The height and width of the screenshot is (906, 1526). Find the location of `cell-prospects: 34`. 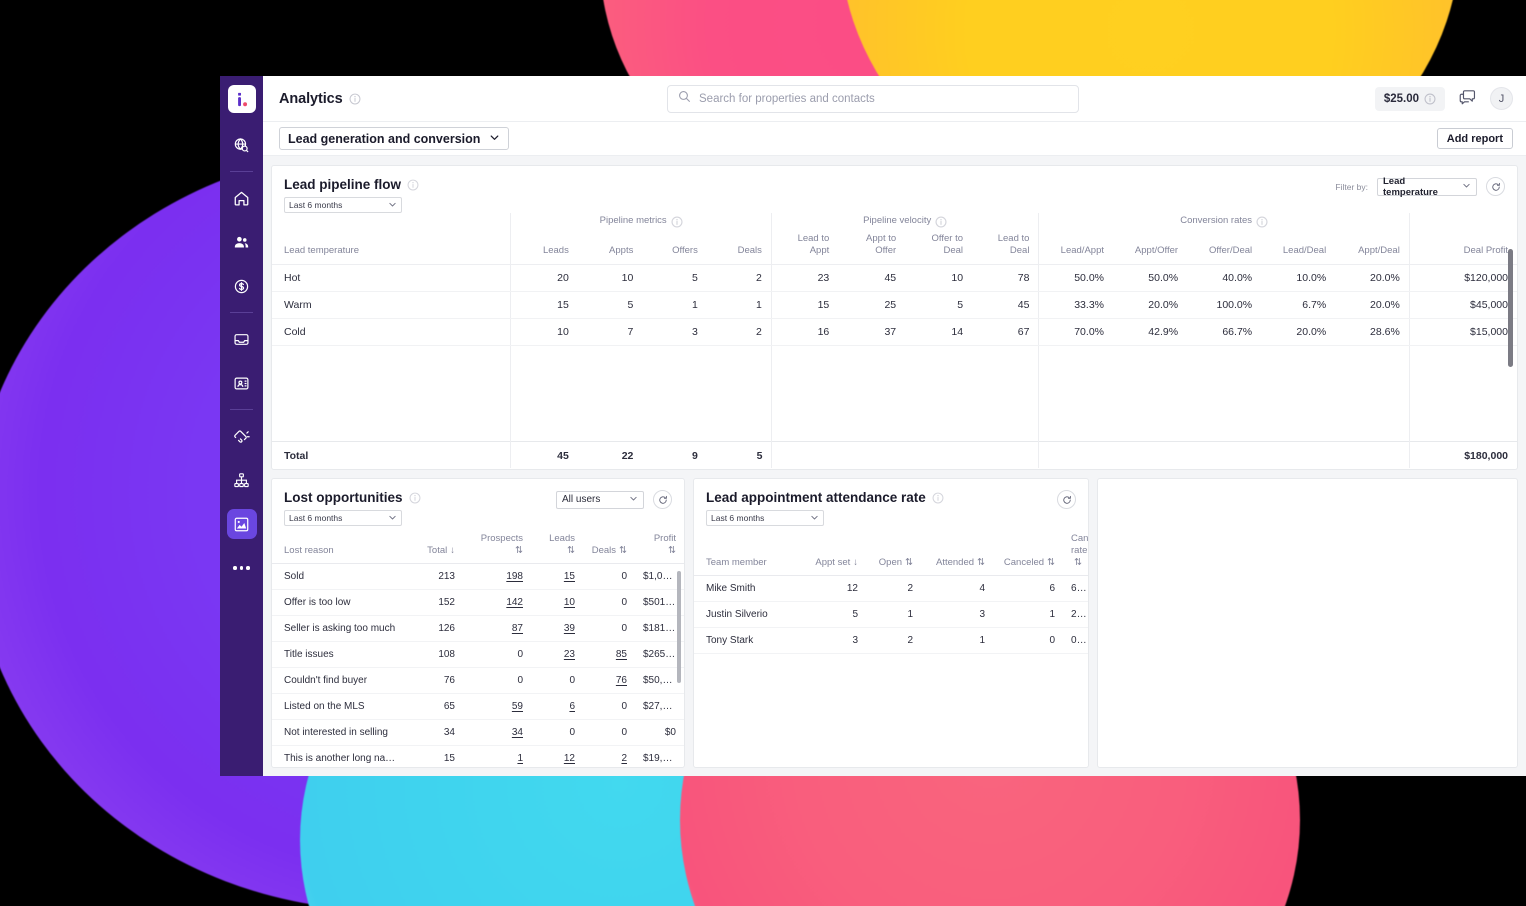

cell-prospects: 34 is located at coordinates (497, 732).